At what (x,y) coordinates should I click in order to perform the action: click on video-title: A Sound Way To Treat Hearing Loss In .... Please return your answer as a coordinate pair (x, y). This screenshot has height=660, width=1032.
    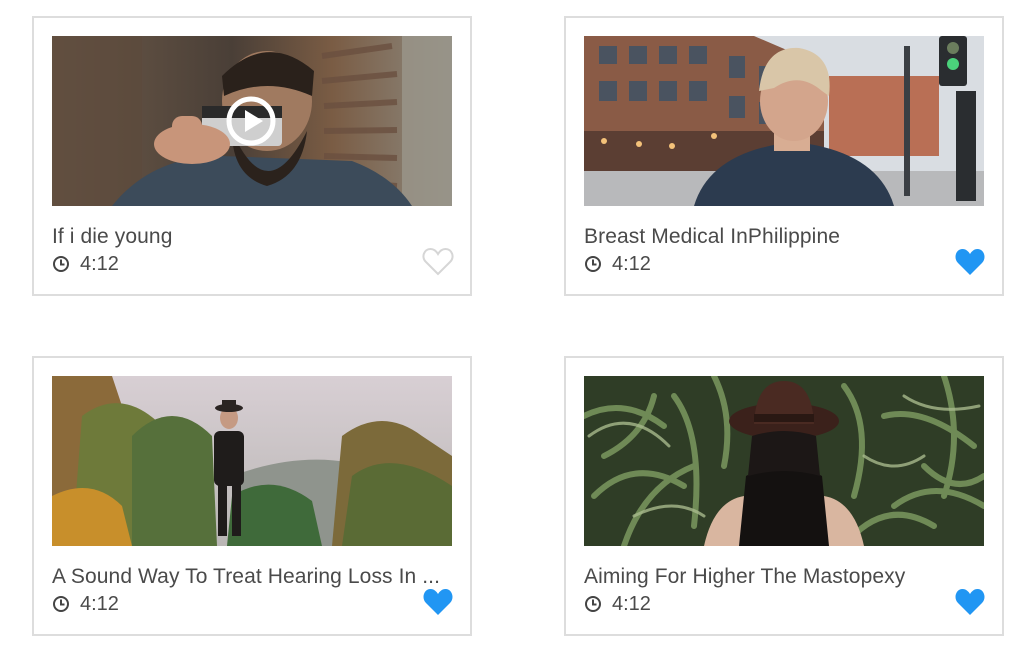
    Looking at the image, I should click on (254, 577).